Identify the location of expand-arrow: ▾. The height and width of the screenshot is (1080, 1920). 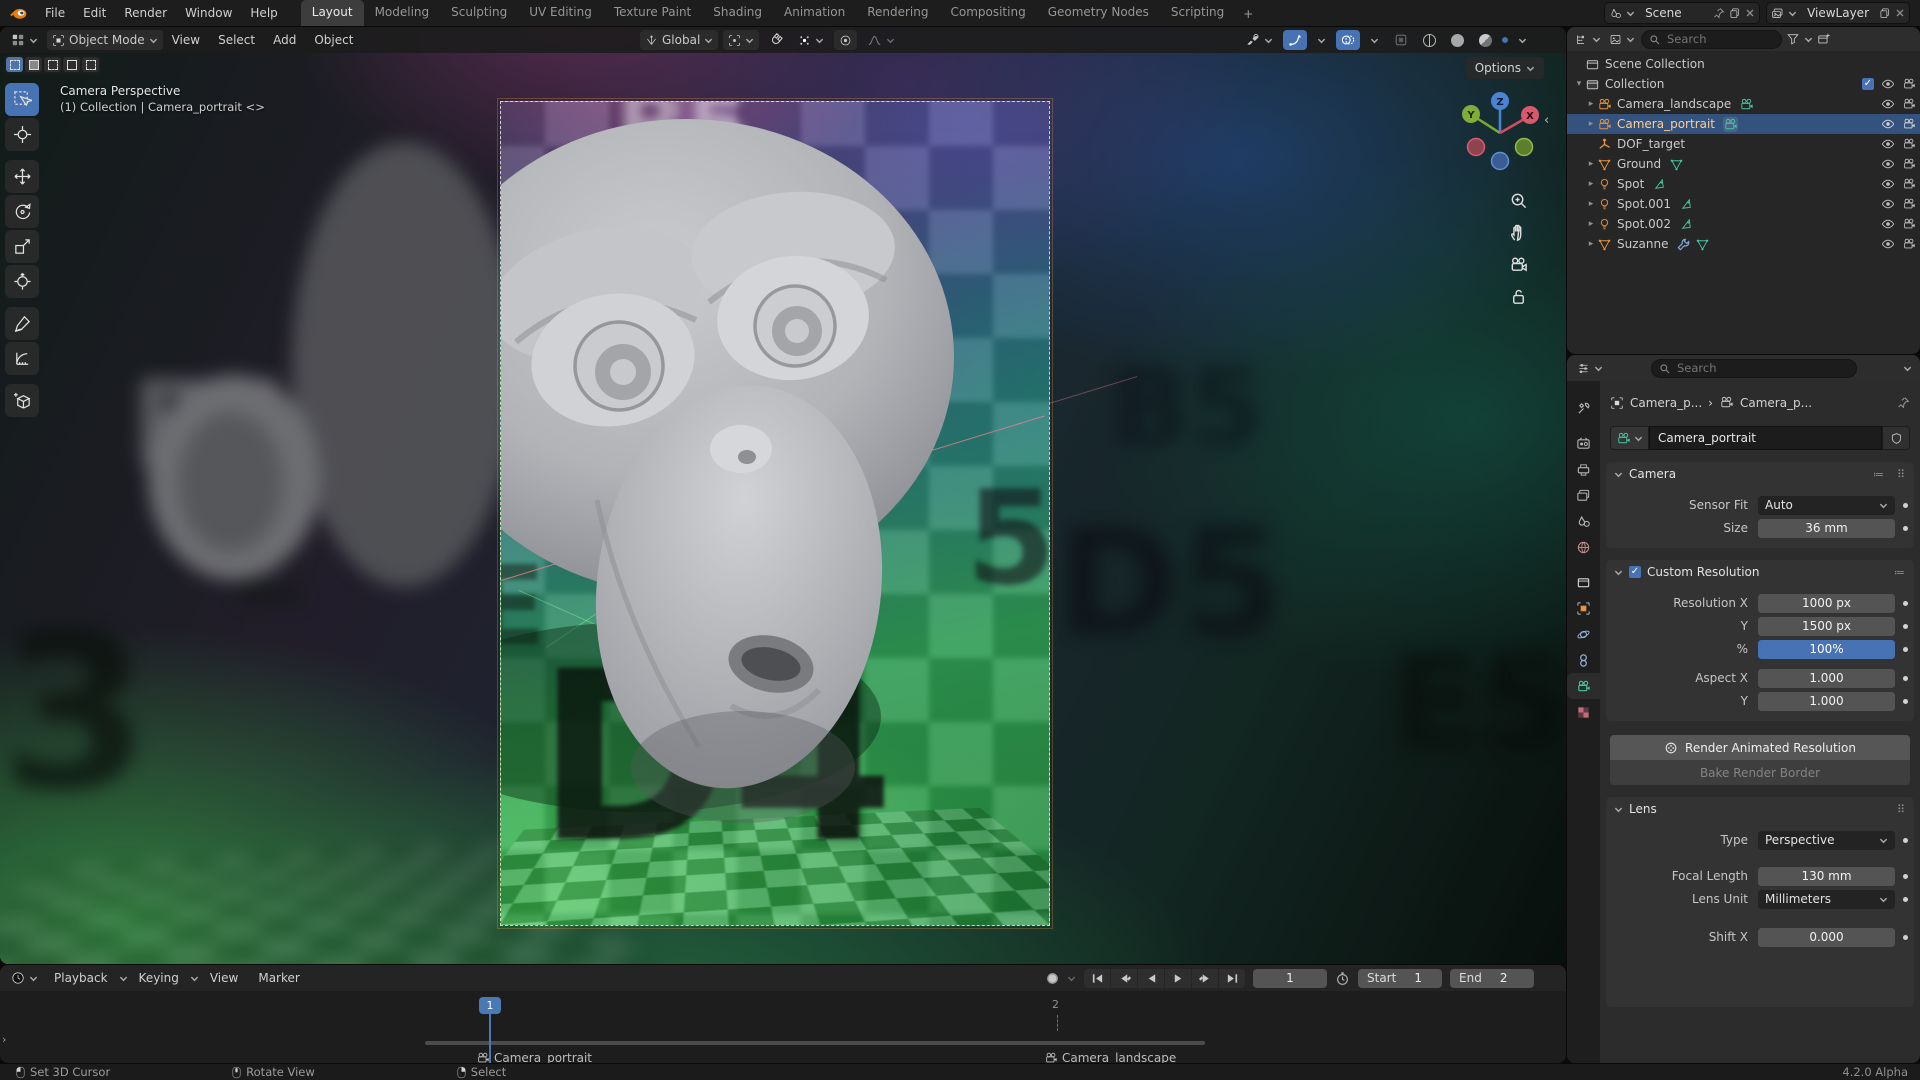
(1579, 84).